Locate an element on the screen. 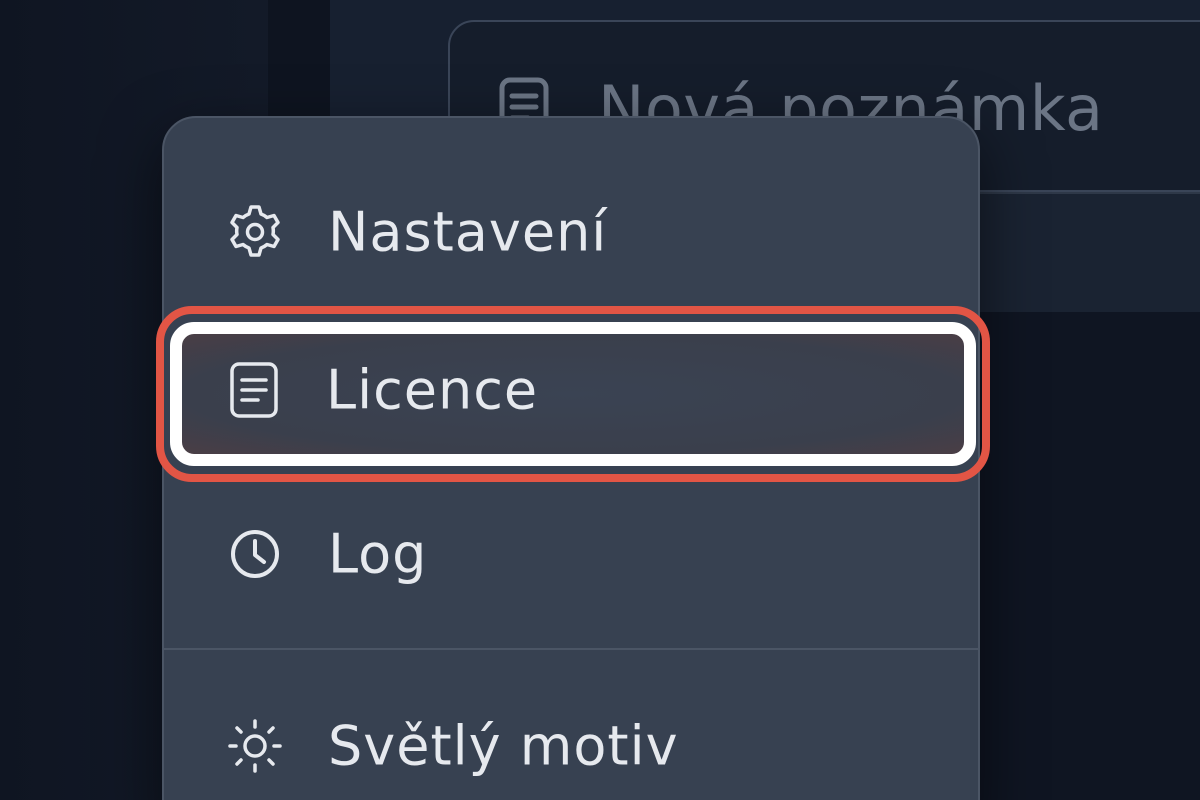  document-icon is located at coordinates (254, 390).